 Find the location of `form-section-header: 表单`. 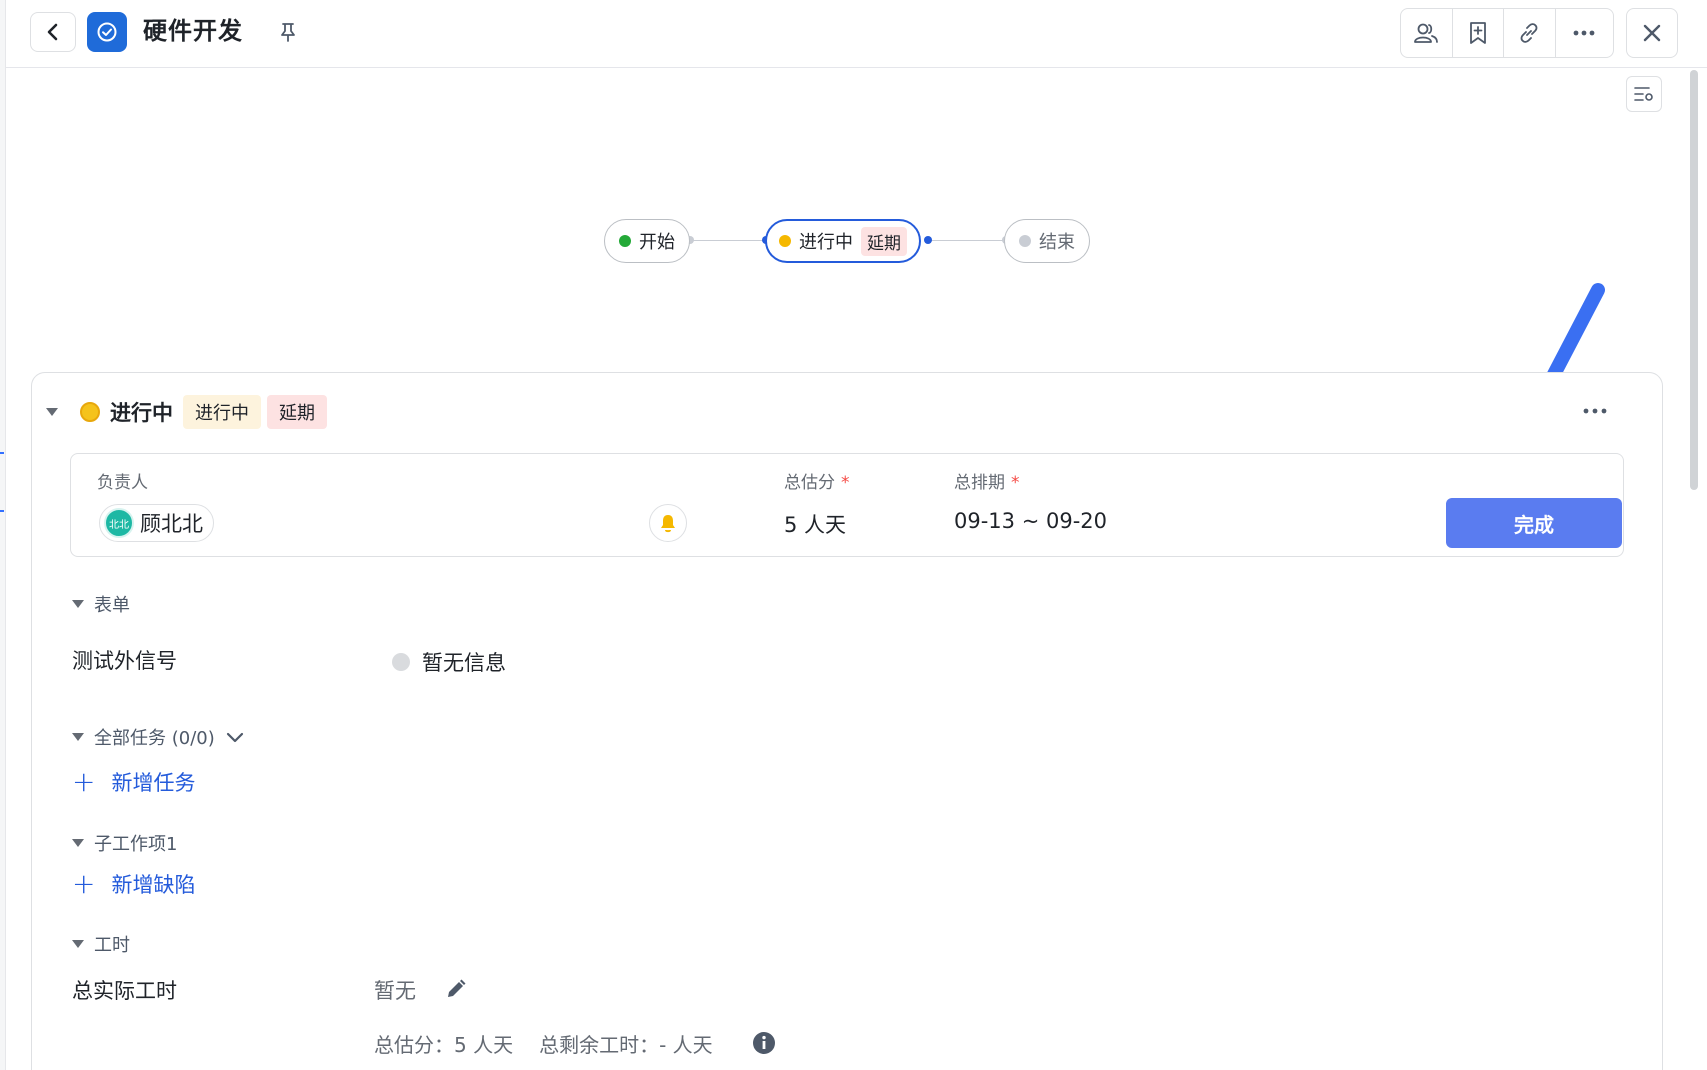

form-section-header: 表单 is located at coordinates (101, 604).